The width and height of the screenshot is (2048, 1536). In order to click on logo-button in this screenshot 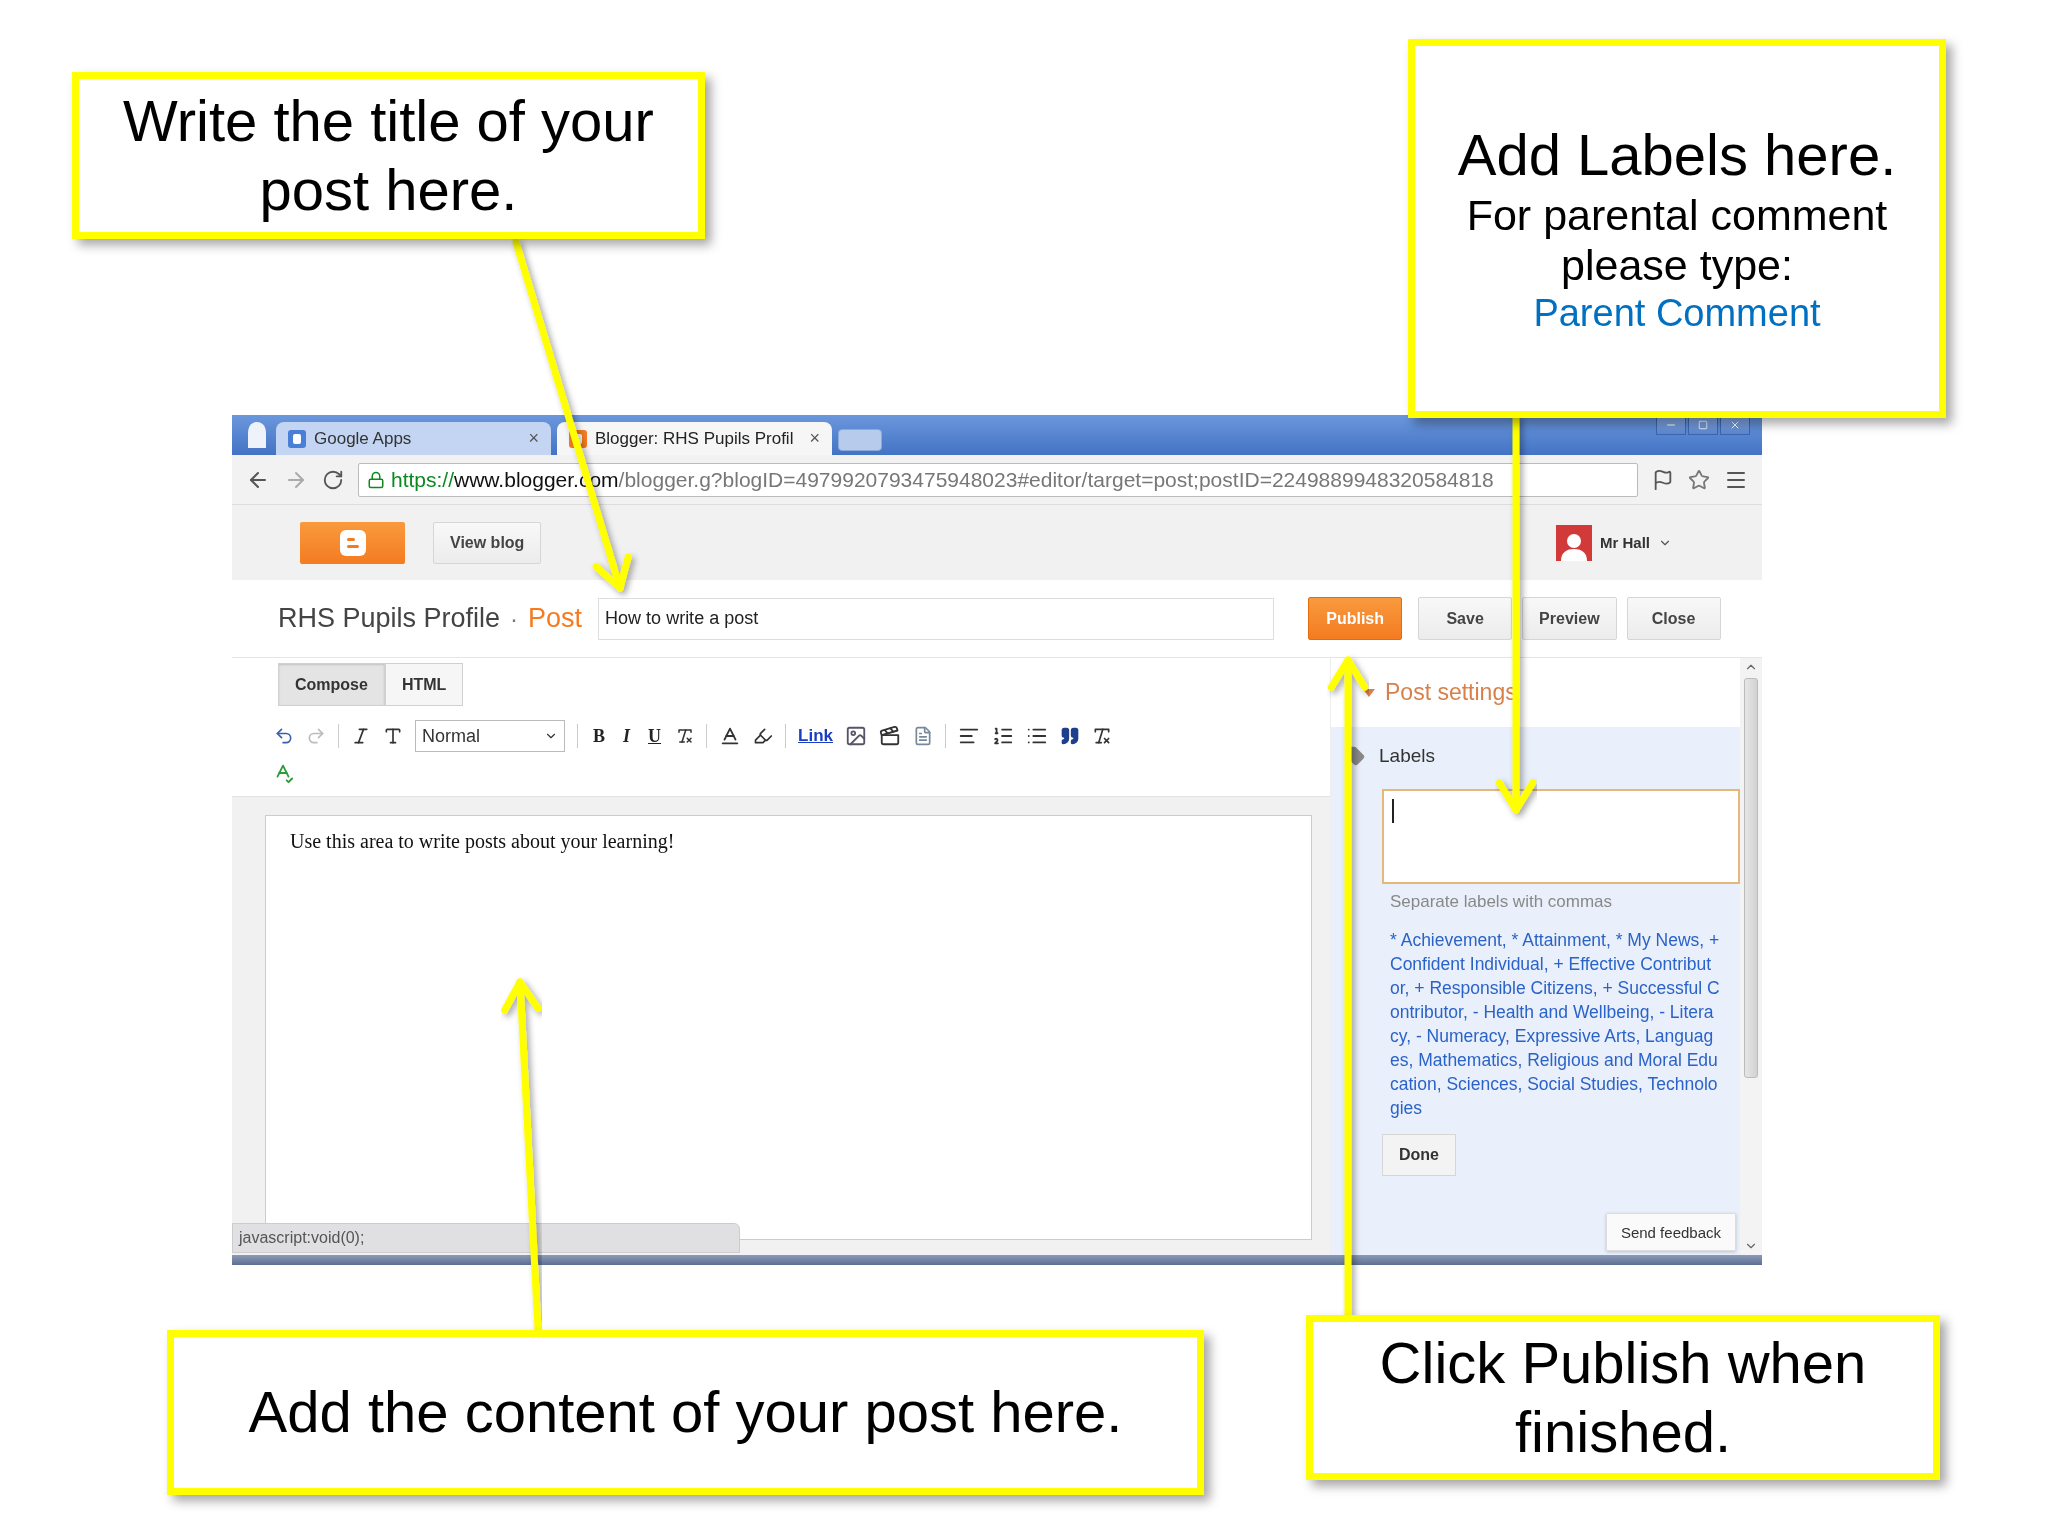, I will do `click(352, 542)`.